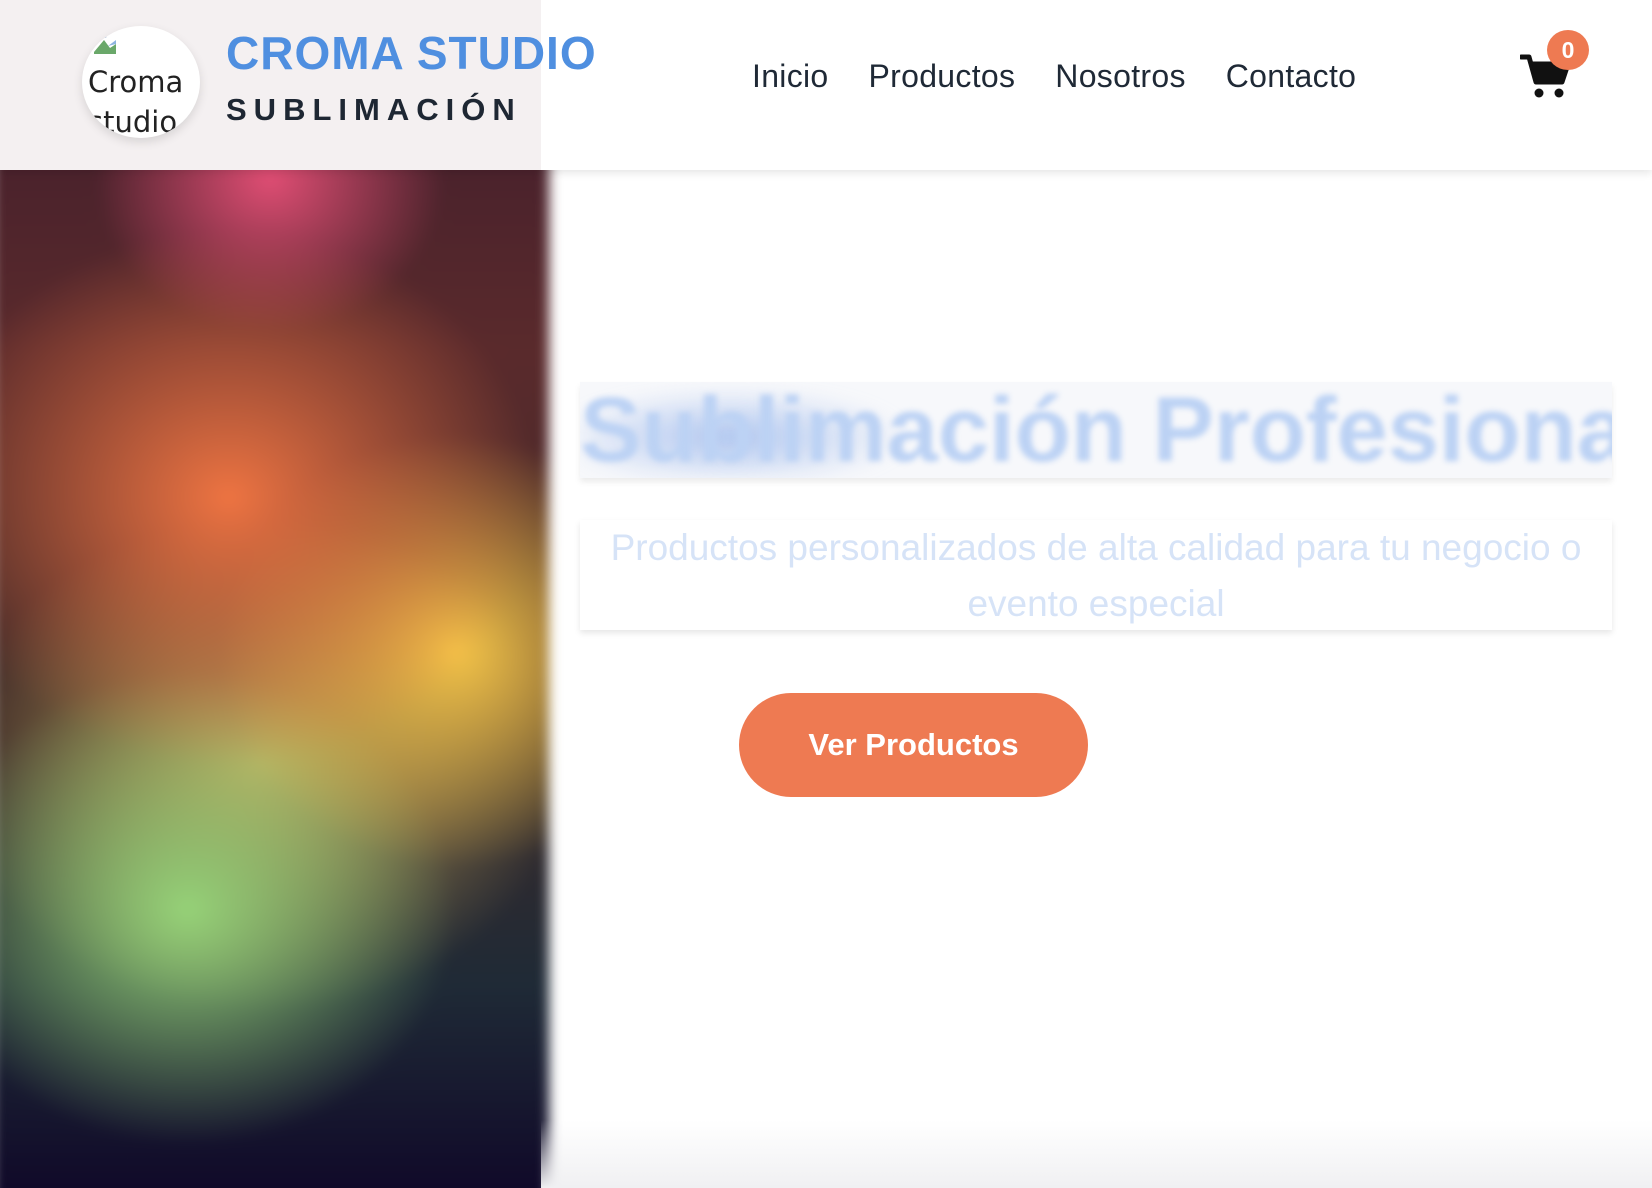 The height and width of the screenshot is (1188, 1652). What do you see at coordinates (374, 109) in the screenshot?
I see `brand-subtitle: SUBLIMACIÓN` at bounding box center [374, 109].